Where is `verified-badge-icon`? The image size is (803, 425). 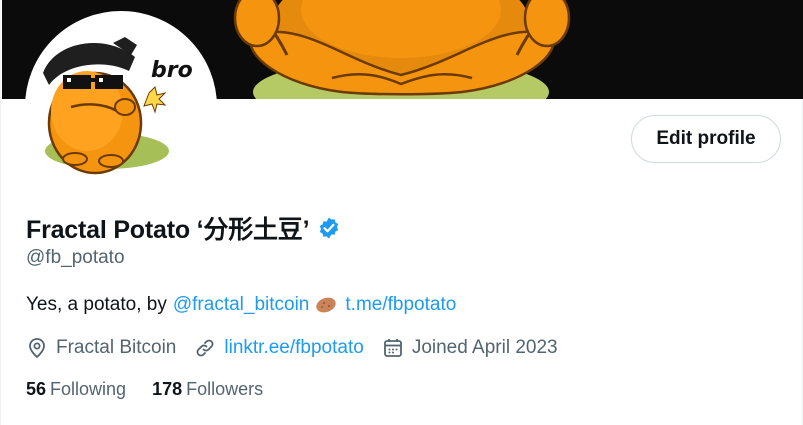
verified-badge-icon is located at coordinates (329, 228).